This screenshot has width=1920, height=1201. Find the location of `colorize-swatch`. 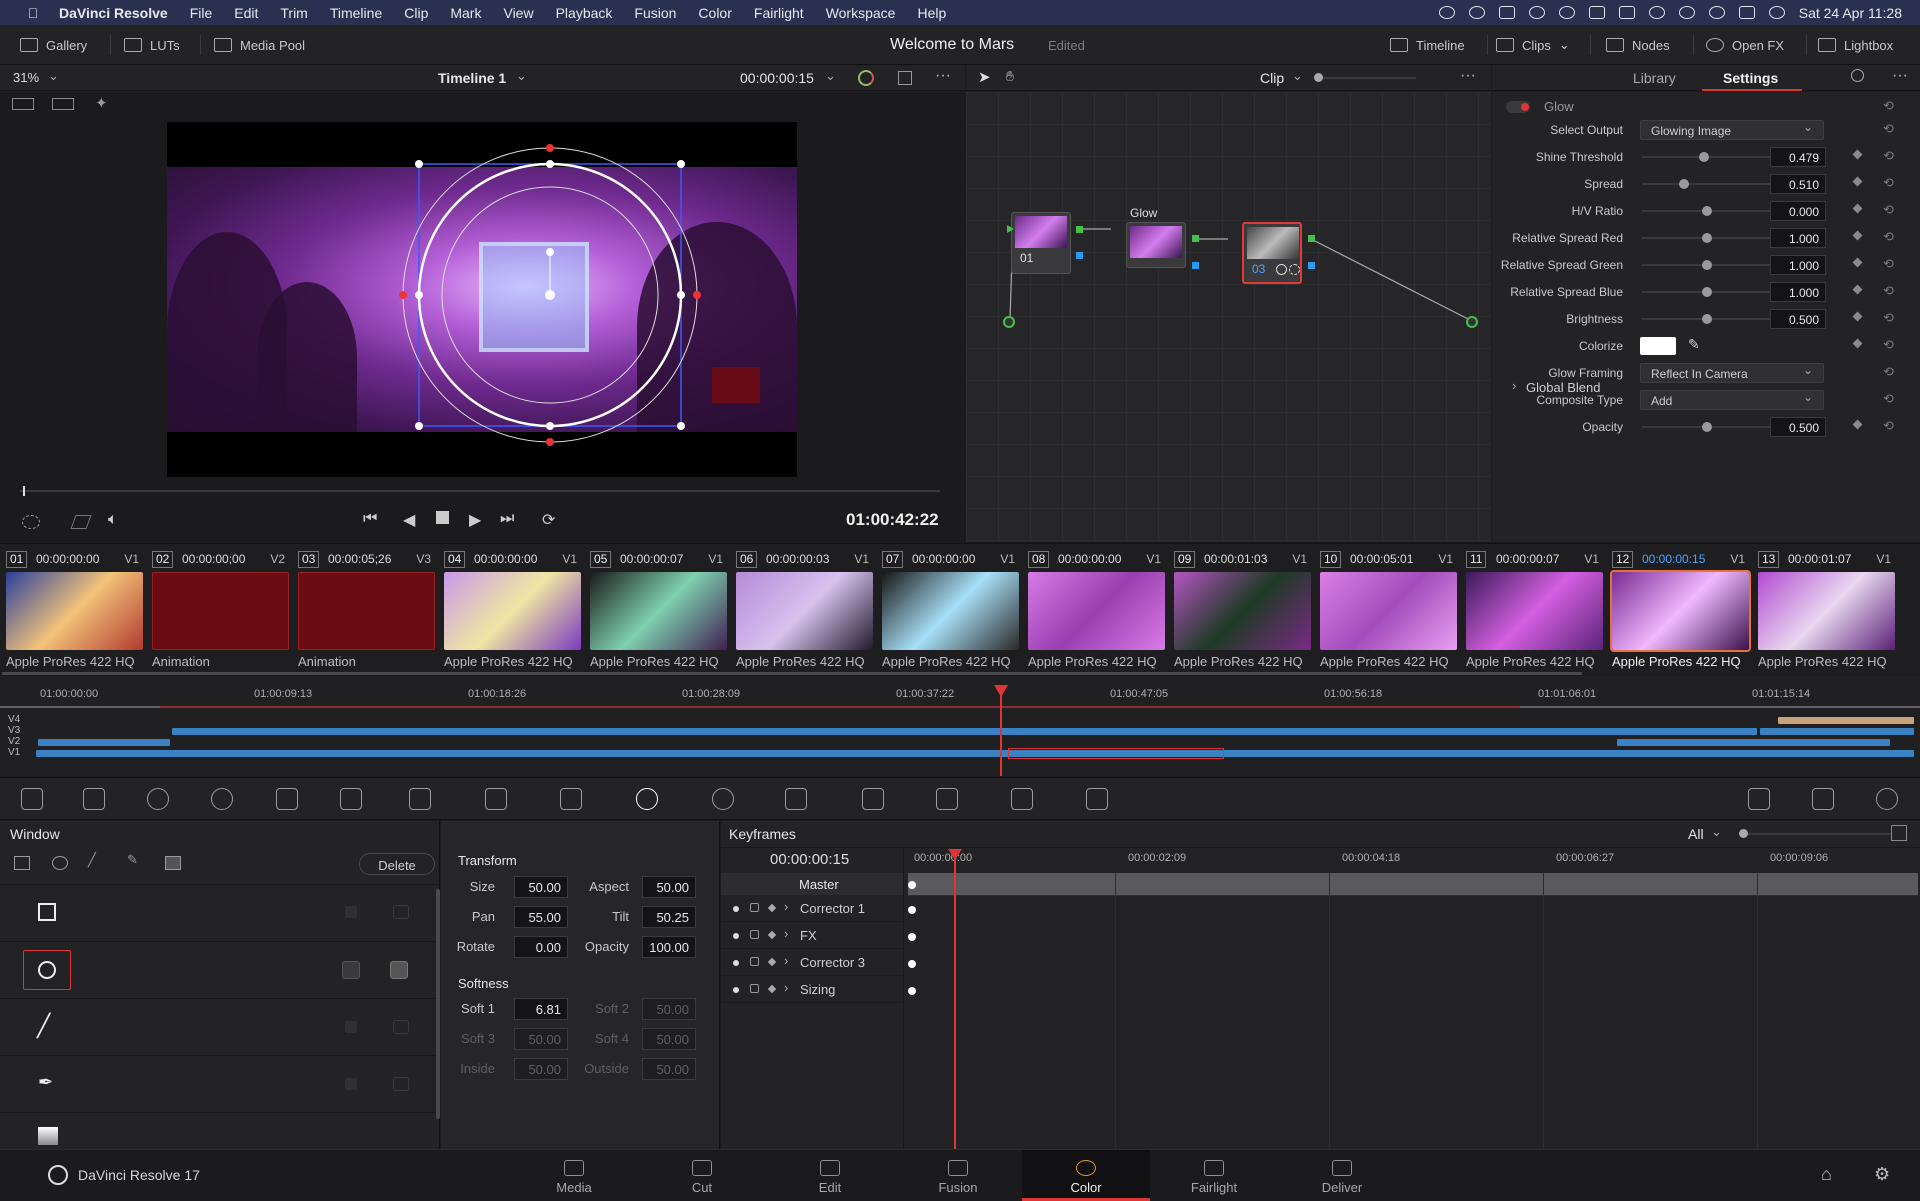

colorize-swatch is located at coordinates (1658, 346).